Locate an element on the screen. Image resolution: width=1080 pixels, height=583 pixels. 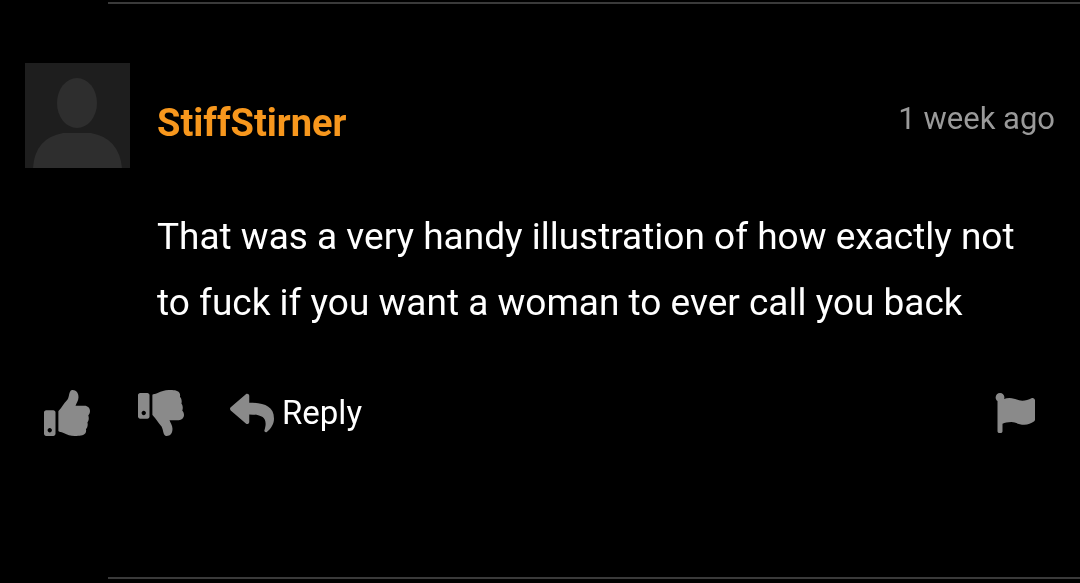
report-button is located at coordinates (1015, 412).